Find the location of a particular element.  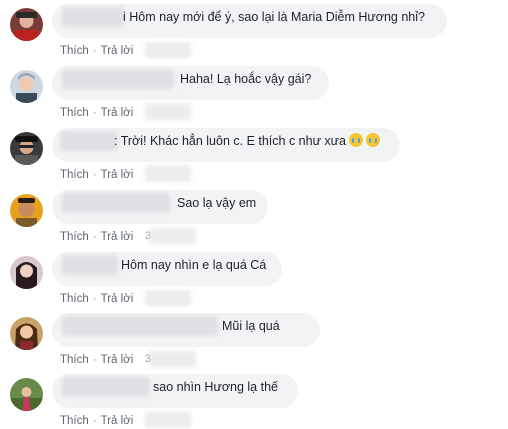

comment-text: Haha! Lạ hoắc vậy gái? is located at coordinates (246, 79).